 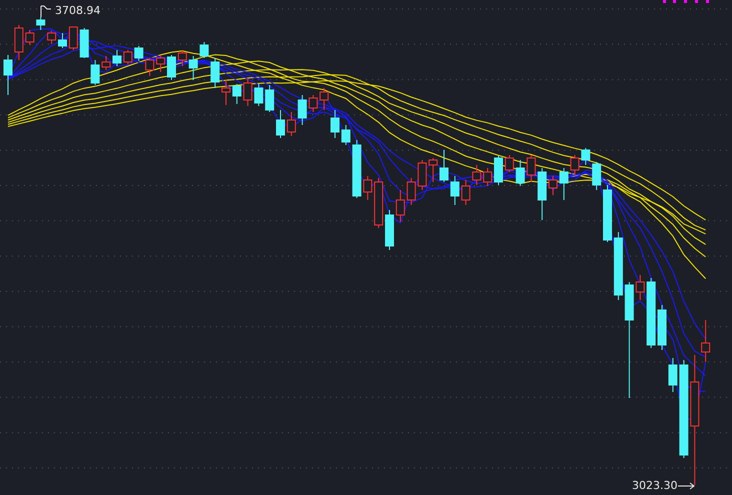 What do you see at coordinates (686, 486) in the screenshot?
I see `arrow-icon` at bounding box center [686, 486].